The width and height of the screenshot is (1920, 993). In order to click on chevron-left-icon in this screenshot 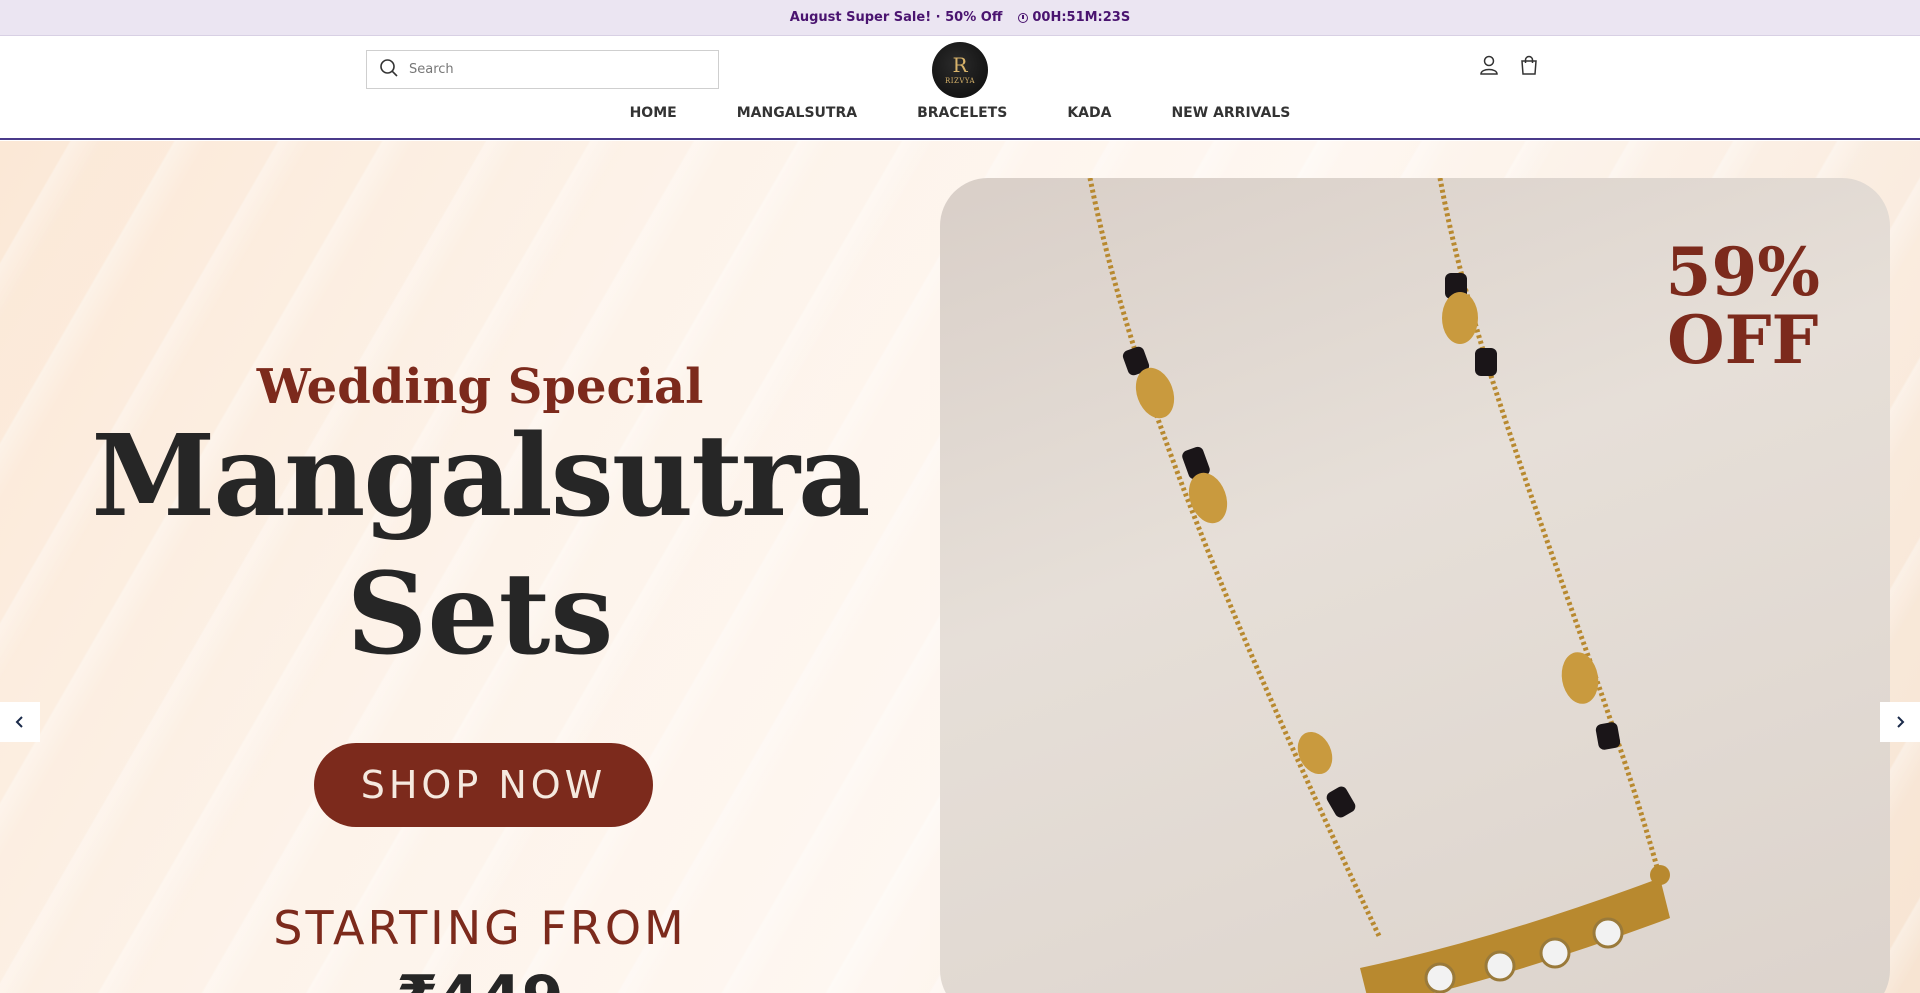, I will do `click(19, 722)`.